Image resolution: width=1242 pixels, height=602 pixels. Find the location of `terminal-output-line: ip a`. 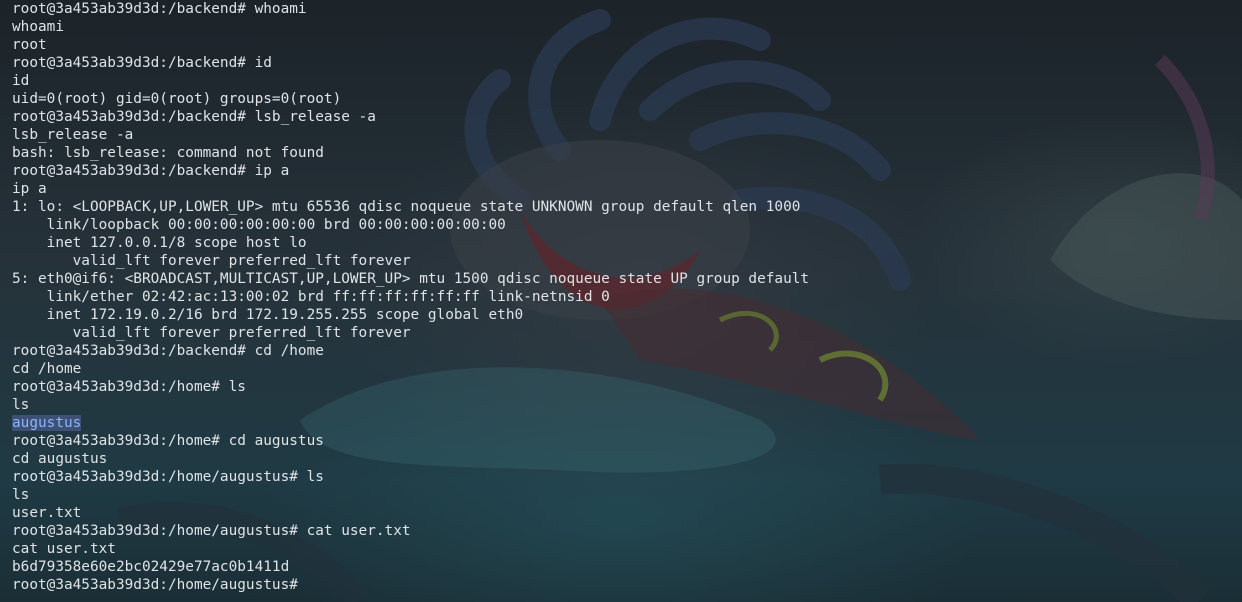

terminal-output-line: ip a is located at coordinates (410, 189).